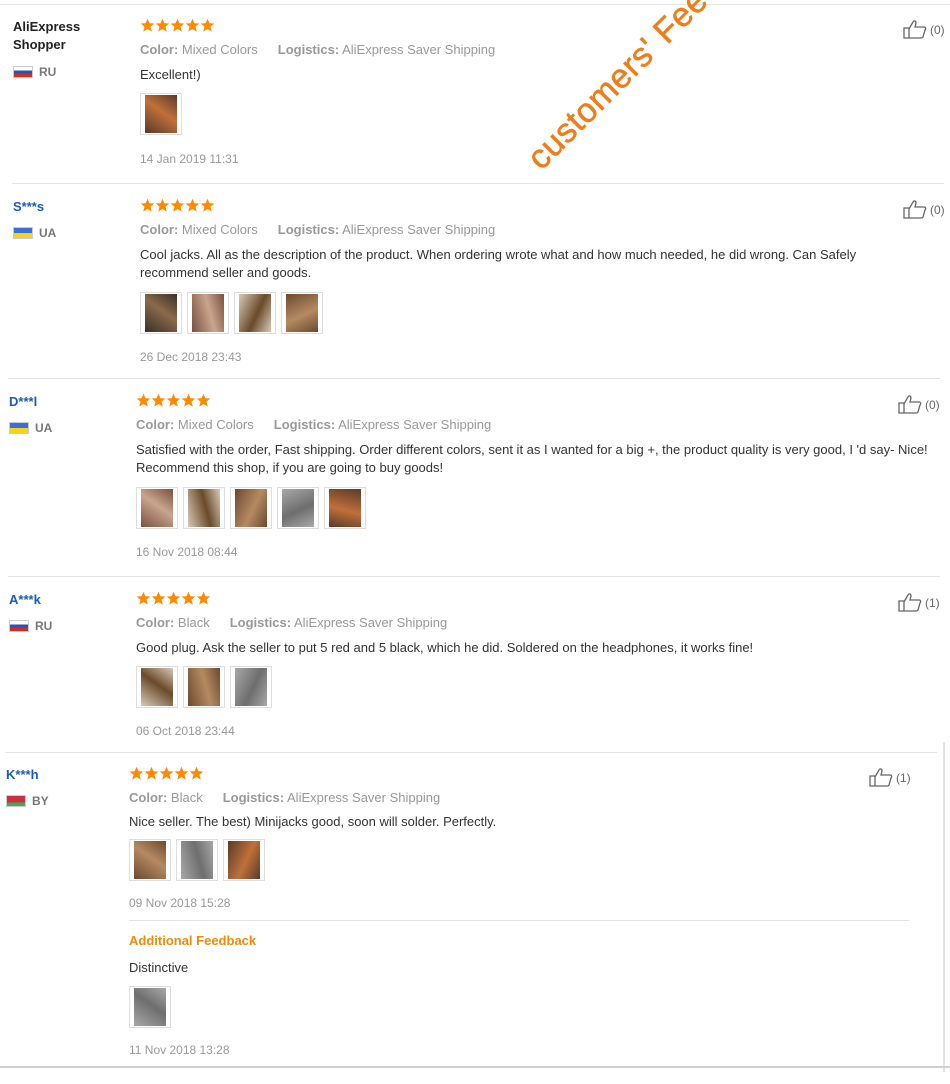 This screenshot has width=950, height=1084. Describe the element at coordinates (19, 626) in the screenshot. I see `flag-ru-icon` at that location.